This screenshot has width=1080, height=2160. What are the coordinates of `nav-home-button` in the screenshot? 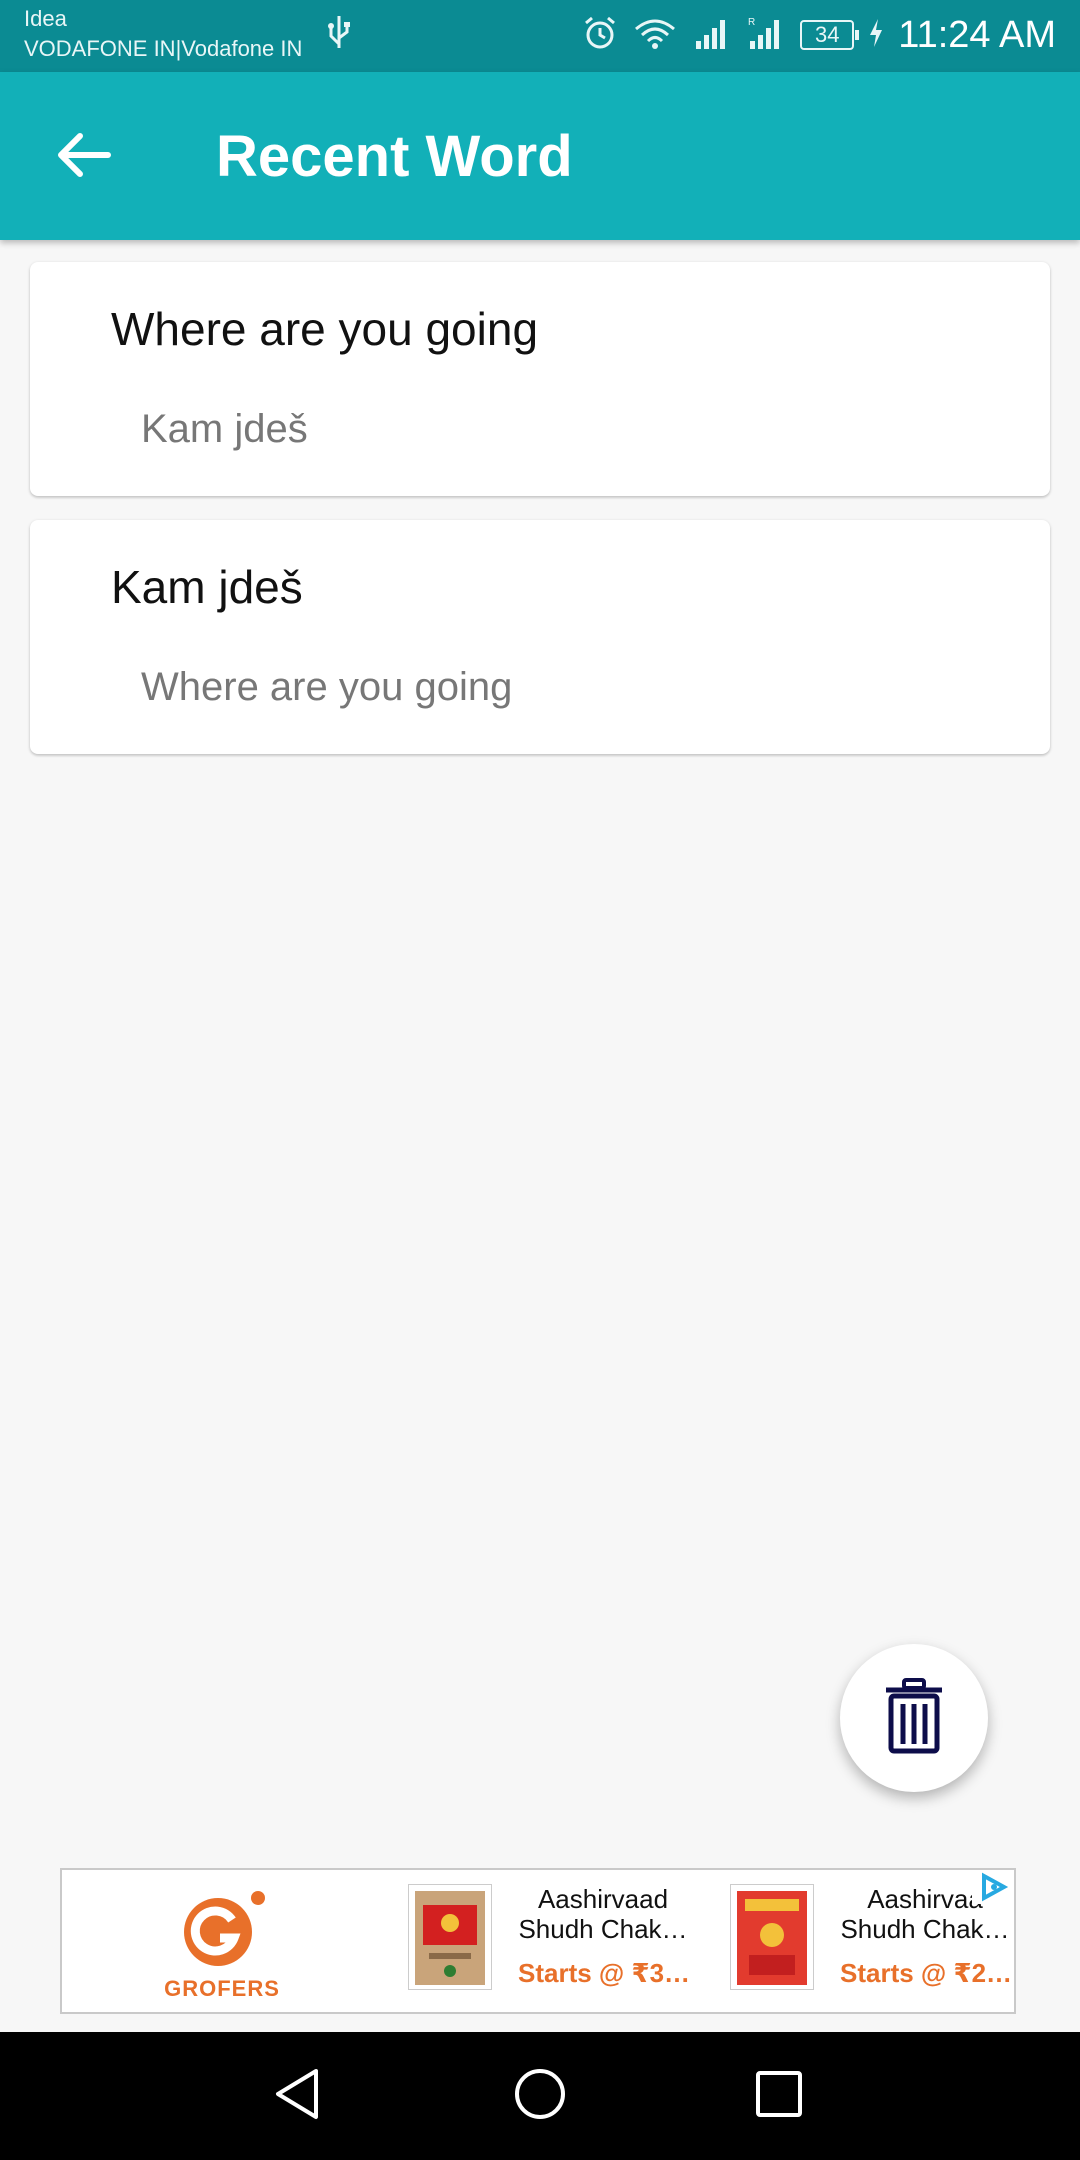 It's located at (540, 2096).